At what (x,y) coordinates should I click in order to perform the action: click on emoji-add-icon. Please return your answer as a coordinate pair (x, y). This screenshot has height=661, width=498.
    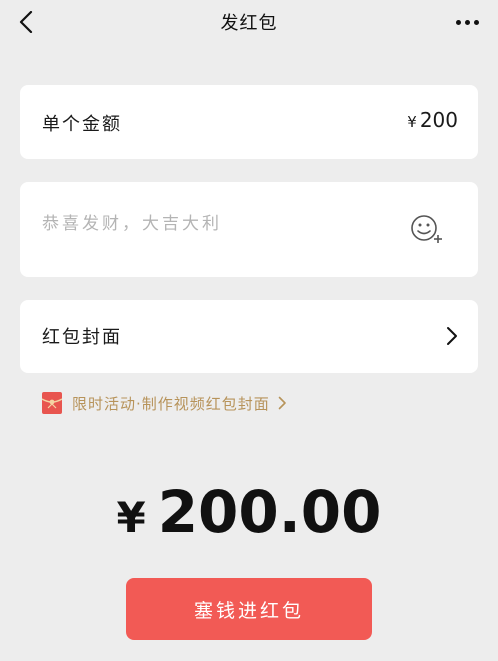
    Looking at the image, I should click on (427, 229).